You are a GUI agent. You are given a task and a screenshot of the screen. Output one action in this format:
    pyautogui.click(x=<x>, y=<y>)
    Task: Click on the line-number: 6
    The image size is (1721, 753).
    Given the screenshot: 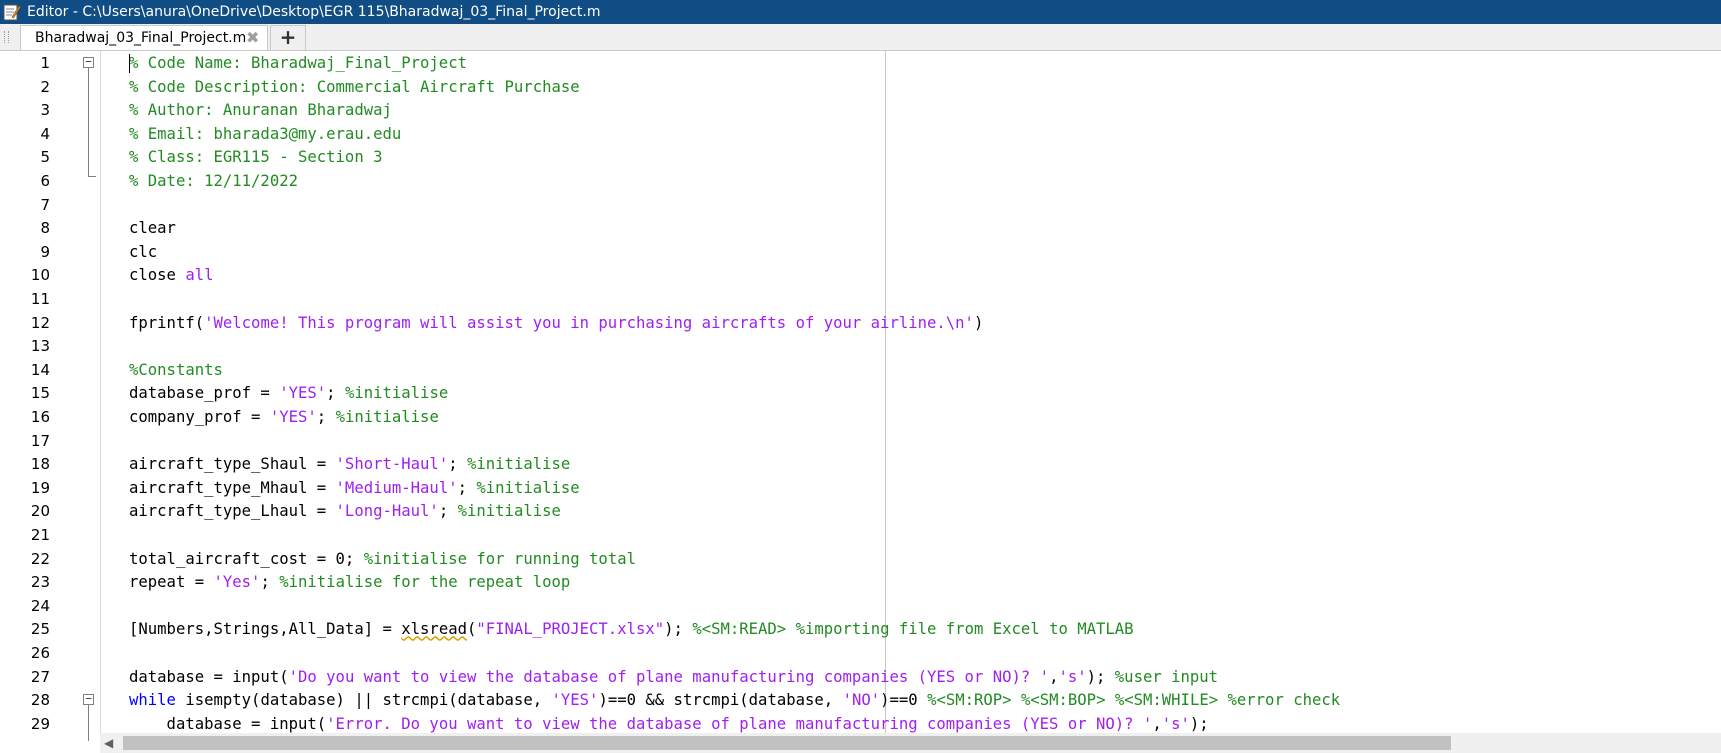 What is the action you would take?
    pyautogui.click(x=45, y=181)
    